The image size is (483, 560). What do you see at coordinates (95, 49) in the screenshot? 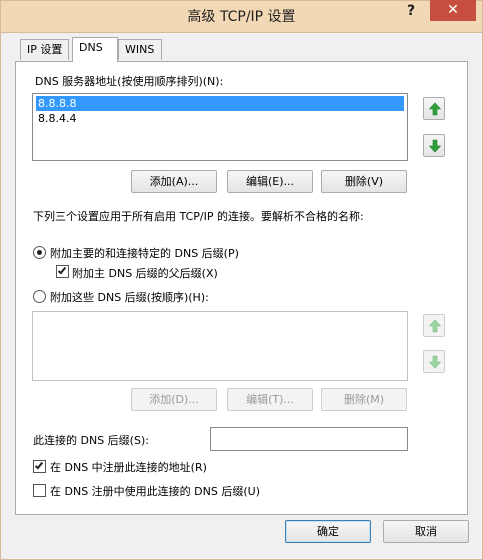
I see `tab-dns: DNS` at bounding box center [95, 49].